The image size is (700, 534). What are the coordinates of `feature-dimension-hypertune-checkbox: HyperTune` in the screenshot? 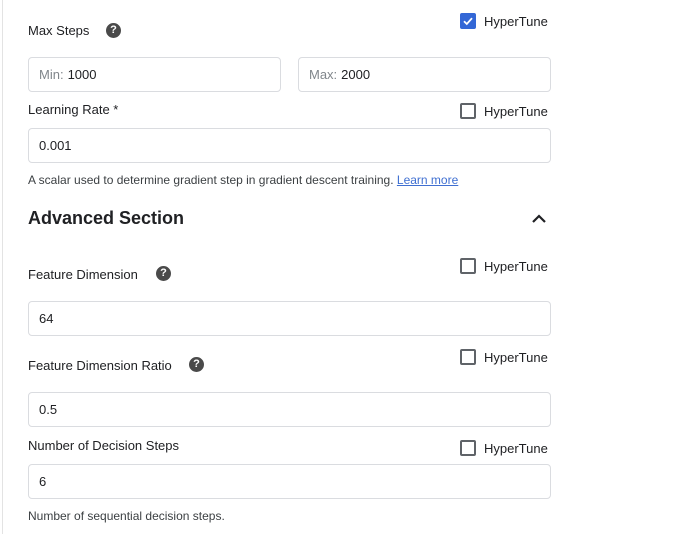 It's located at (504, 266).